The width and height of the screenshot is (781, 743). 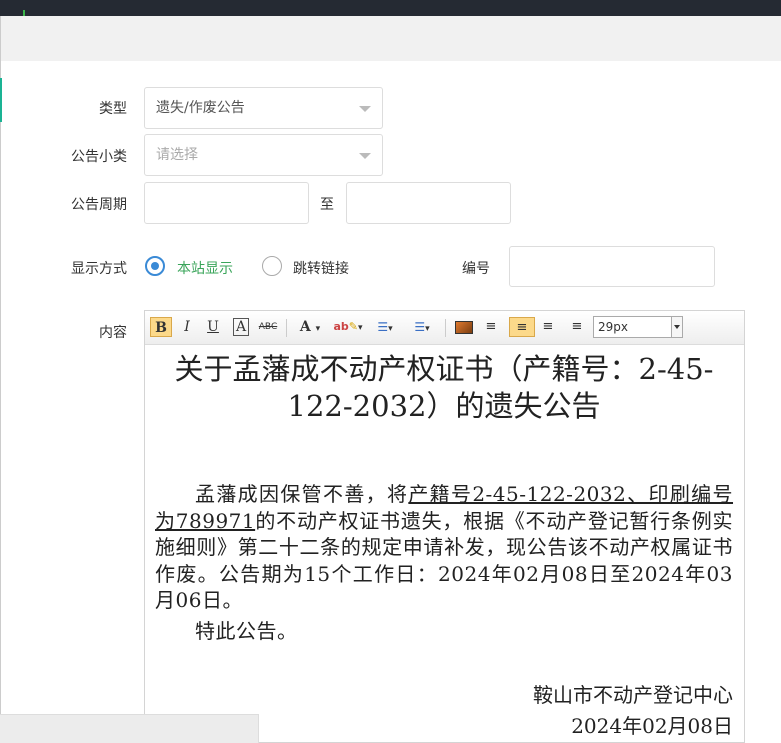 What do you see at coordinates (327, 205) in the screenshot?
I see `period-to-label: 至` at bounding box center [327, 205].